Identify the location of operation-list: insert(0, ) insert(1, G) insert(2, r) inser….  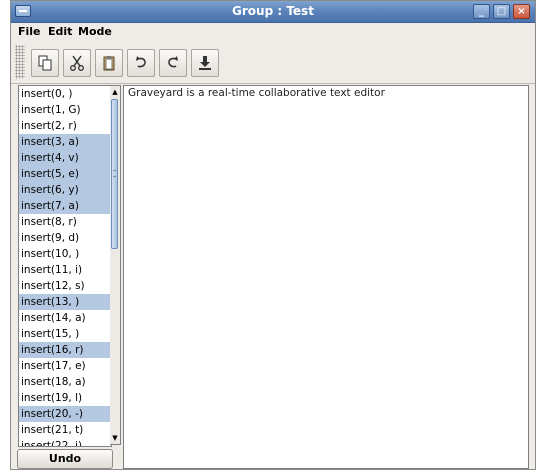
(65, 266).